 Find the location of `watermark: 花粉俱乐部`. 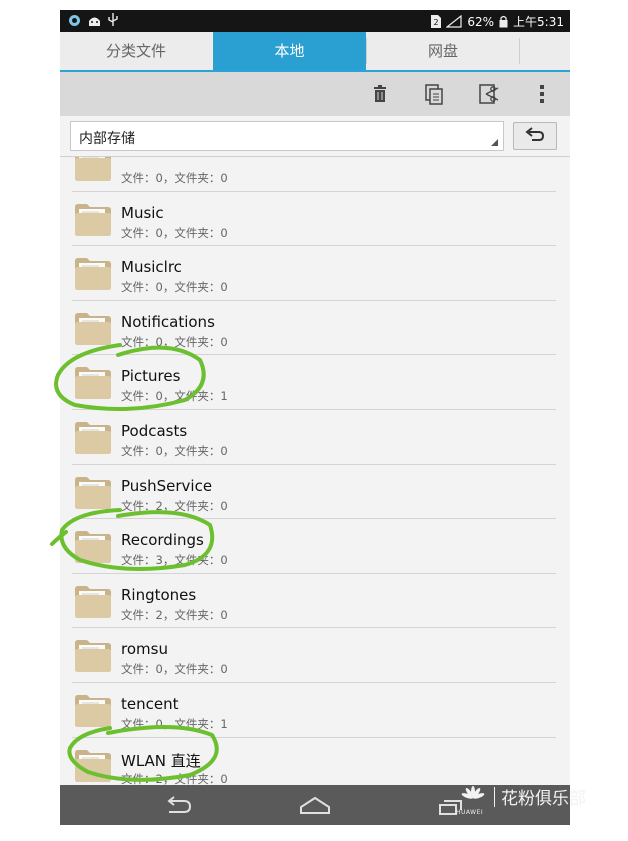

watermark: 花粉俱乐部 is located at coordinates (522, 796).